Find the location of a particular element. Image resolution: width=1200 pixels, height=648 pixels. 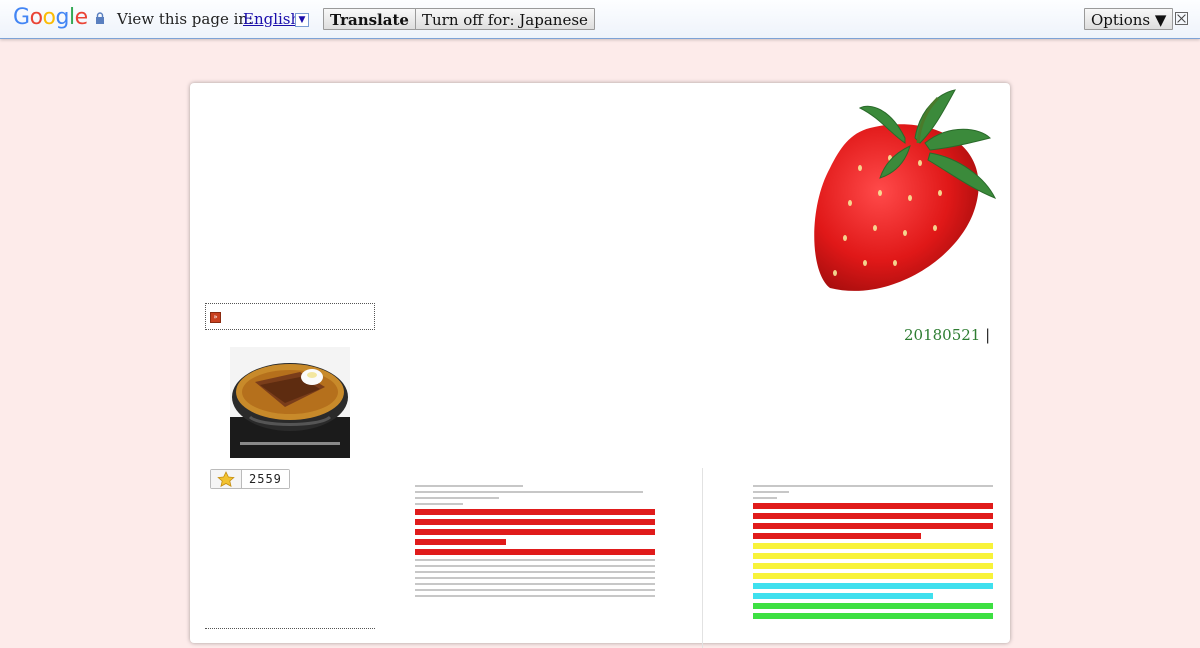

strawberry-header-image is located at coordinates (905, 190).